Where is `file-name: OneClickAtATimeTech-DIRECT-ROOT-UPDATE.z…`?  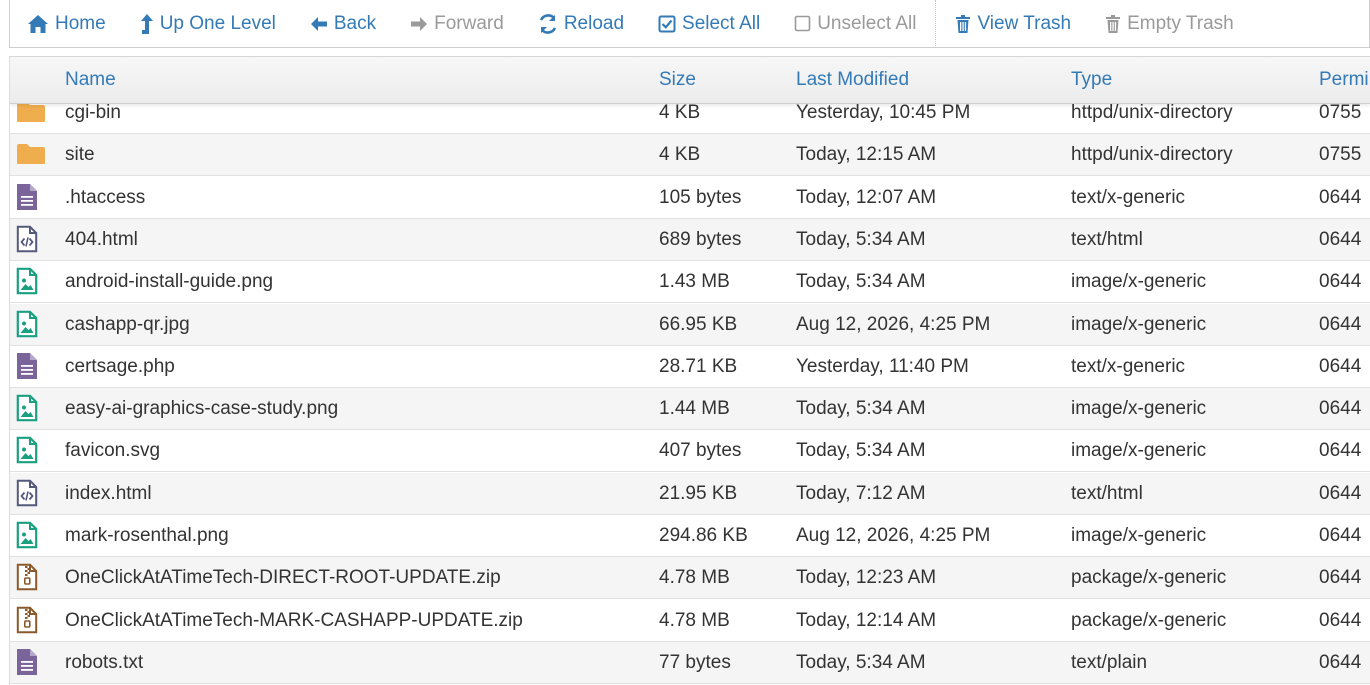 file-name: OneClickAtATimeTech-DIRECT-ROOT-UPDATE.z… is located at coordinates (283, 578).